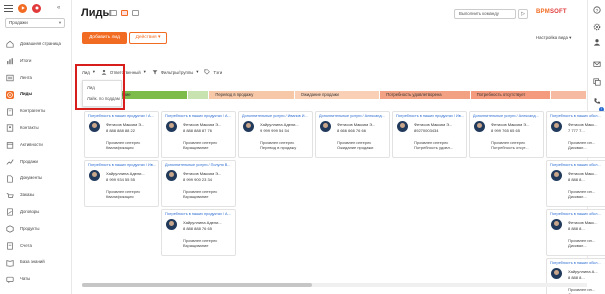  What do you see at coordinates (36, 195) in the screenshot?
I see `sidebar-item-orders: Заказы` at bounding box center [36, 195].